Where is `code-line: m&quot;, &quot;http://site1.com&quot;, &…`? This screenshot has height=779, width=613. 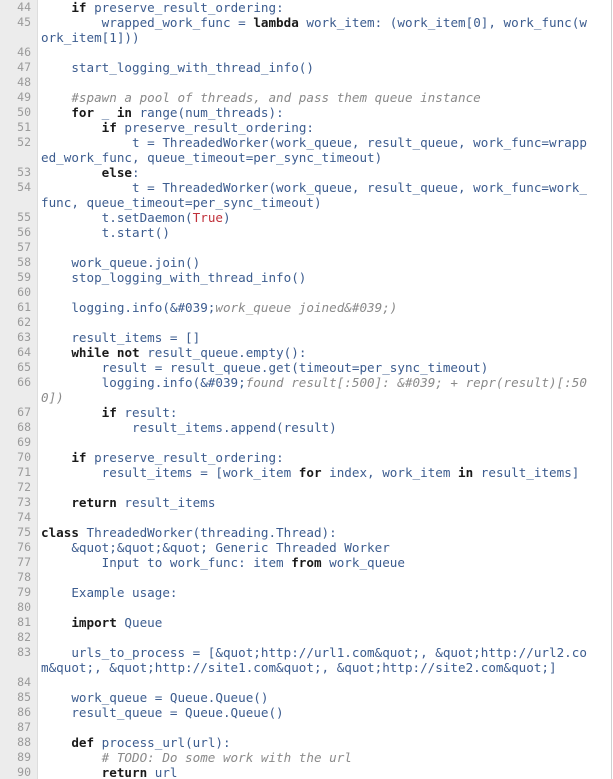 code-line: m&quot;, &quot;http://site1.com&quot;, &… is located at coordinates (305, 667).